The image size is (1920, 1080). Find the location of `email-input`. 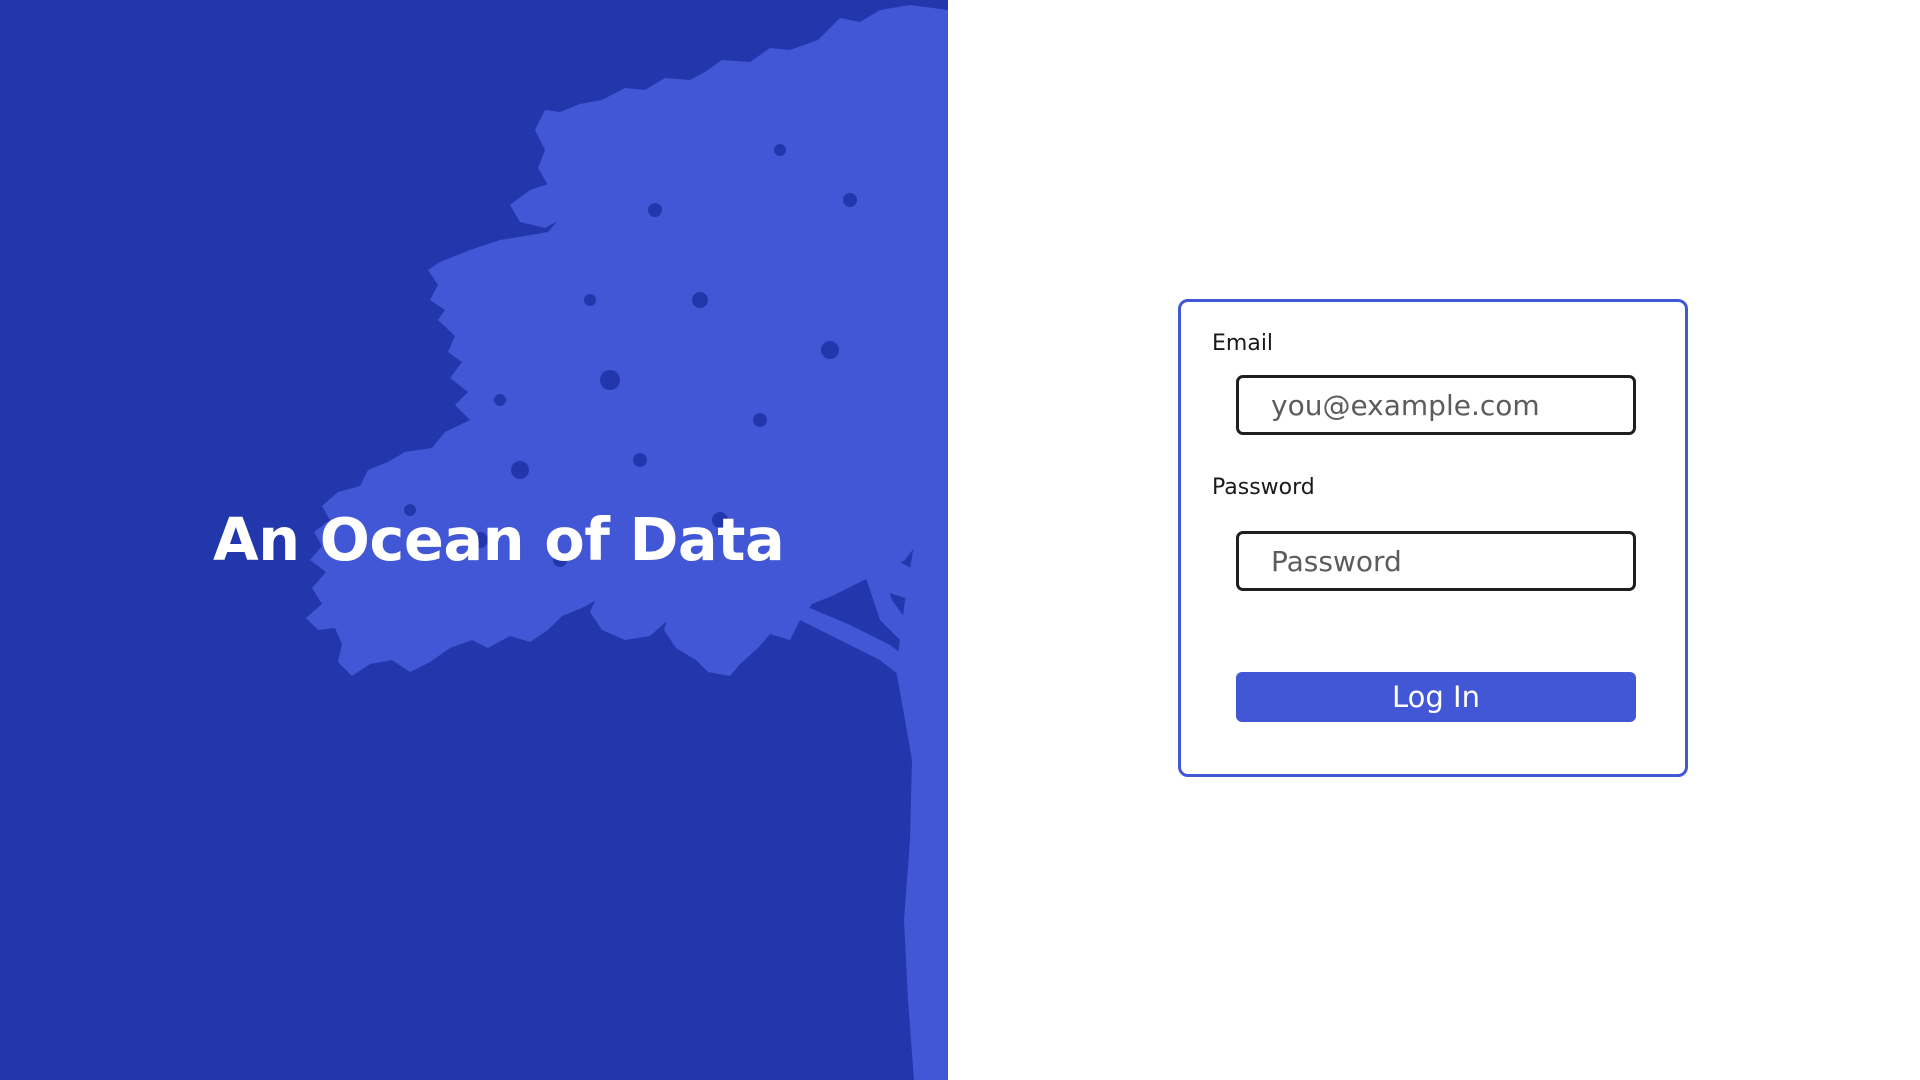

email-input is located at coordinates (1436, 405).